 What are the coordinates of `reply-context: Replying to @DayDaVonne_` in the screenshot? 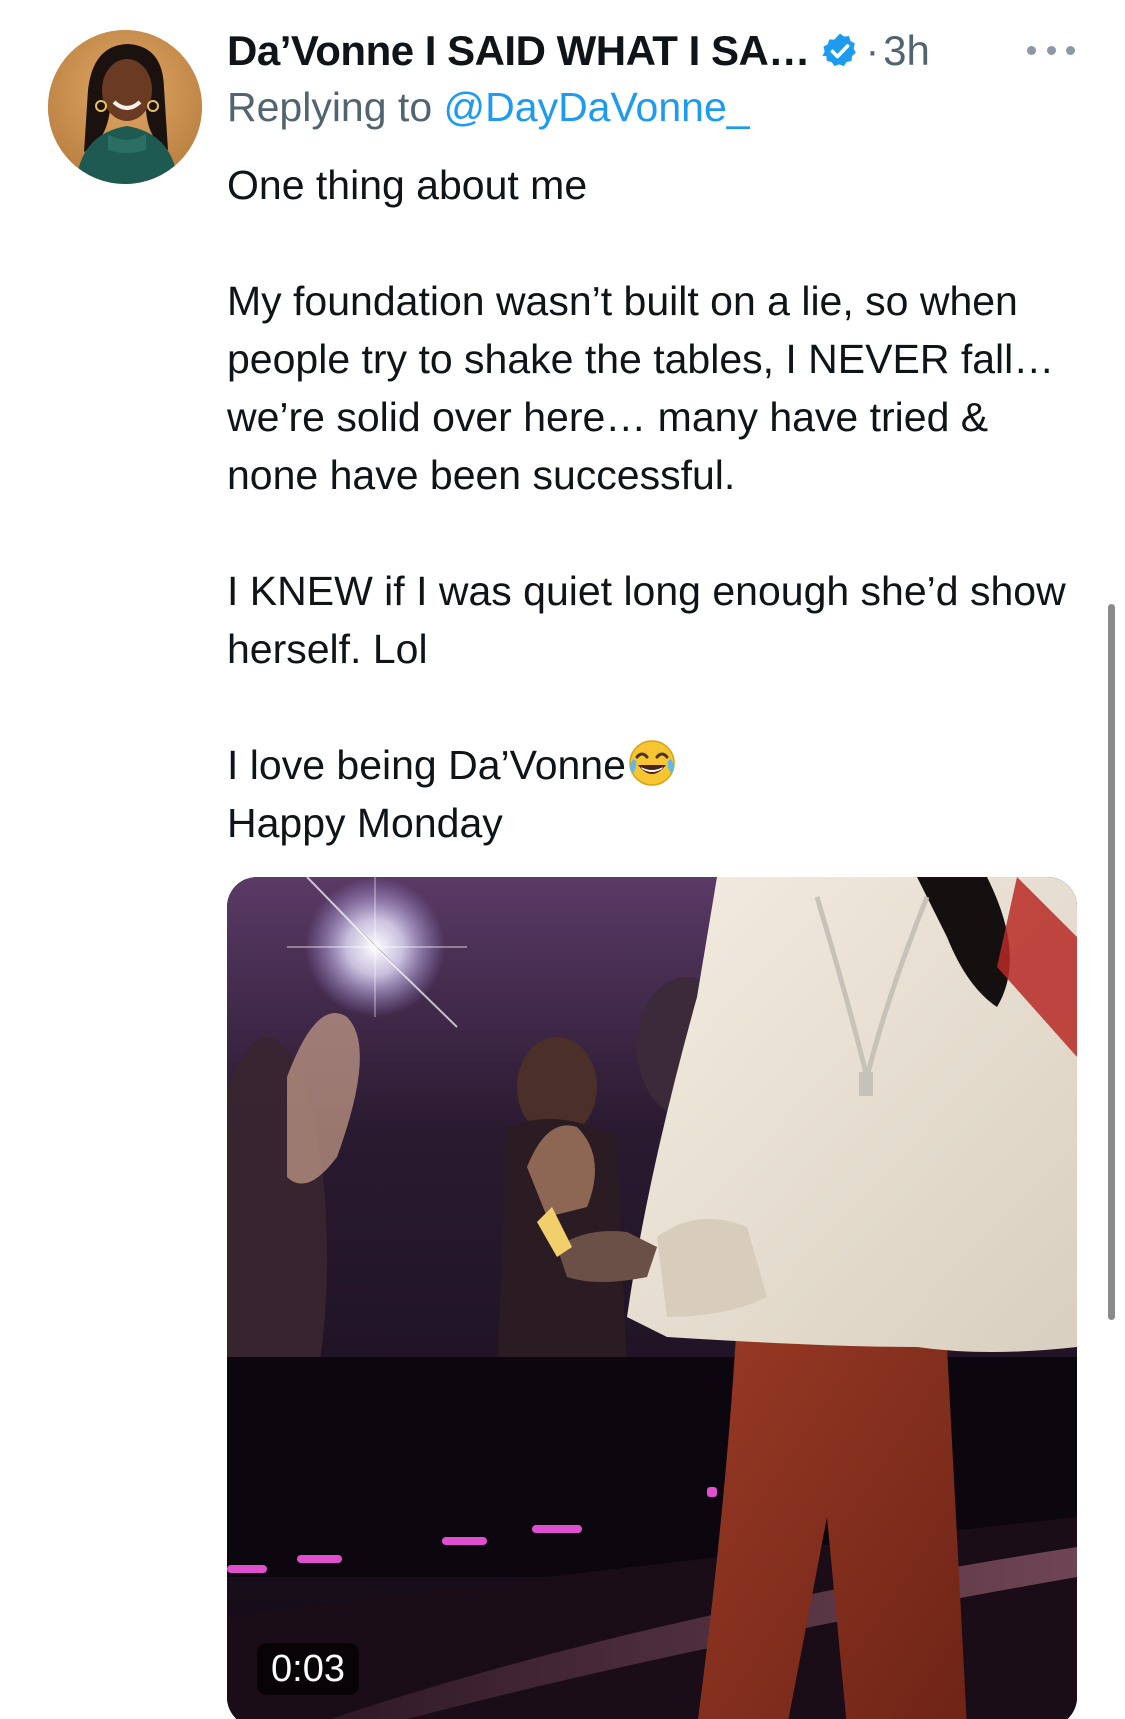 It's located at (488, 107).